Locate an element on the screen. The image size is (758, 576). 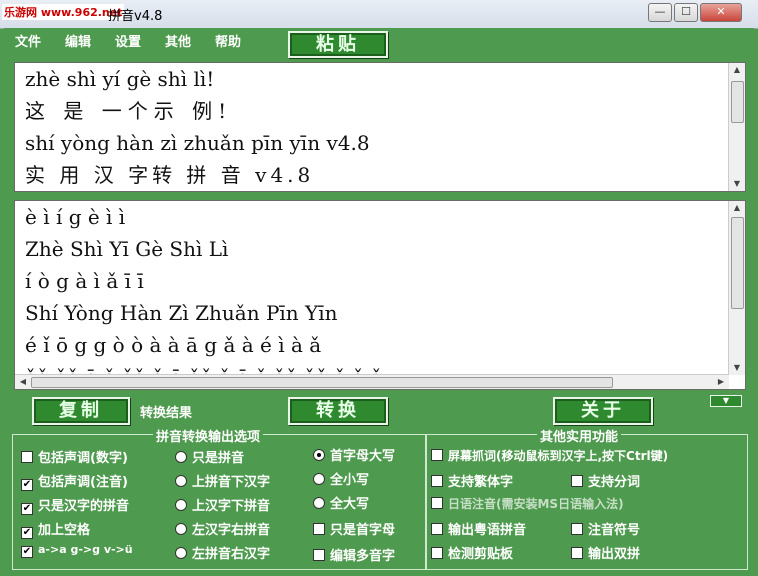
about-button: 关于 is located at coordinates (603, 411).